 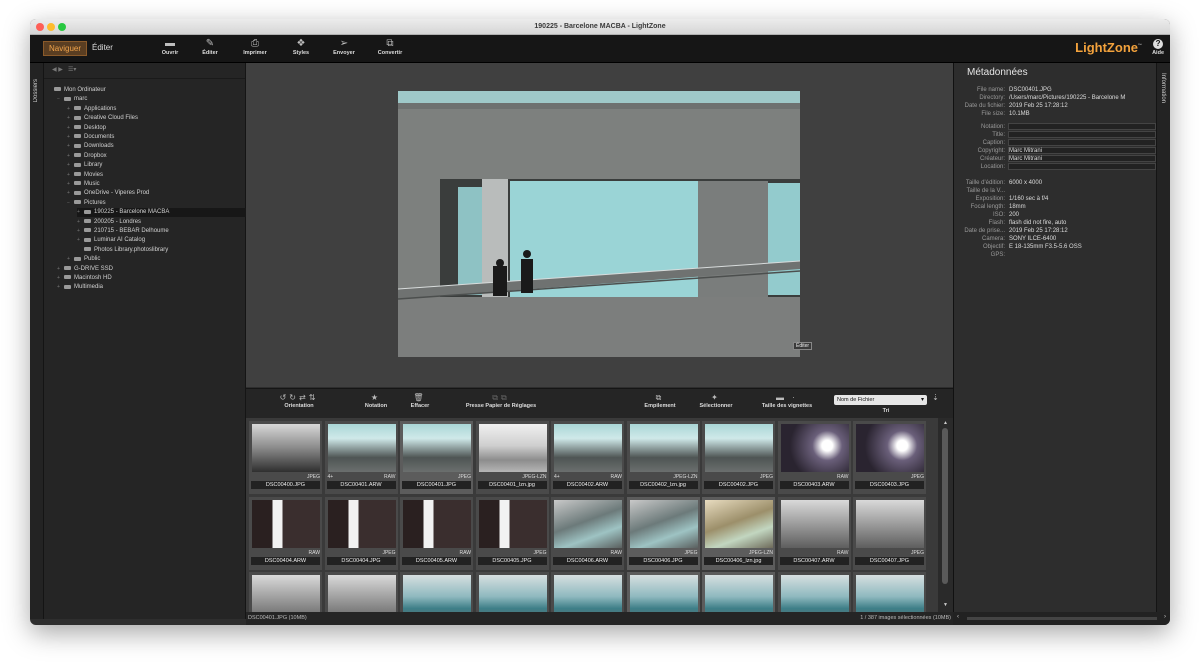 What do you see at coordinates (111, 240) in the screenshot?
I see `tree-item: + Luminar AI Catalog` at bounding box center [111, 240].